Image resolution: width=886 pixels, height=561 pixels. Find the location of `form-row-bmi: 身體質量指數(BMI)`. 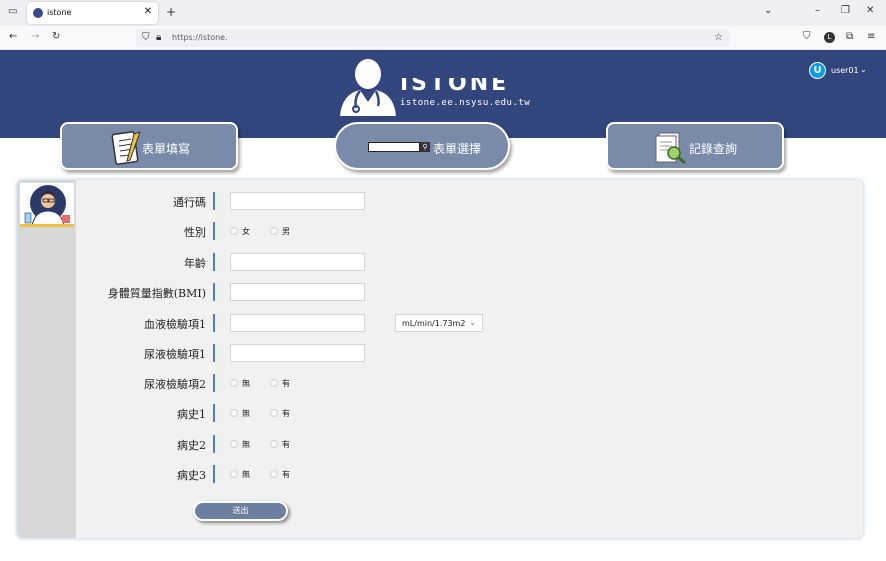

form-row-bmi: 身體質量指數(BMI) is located at coordinates (457, 293).